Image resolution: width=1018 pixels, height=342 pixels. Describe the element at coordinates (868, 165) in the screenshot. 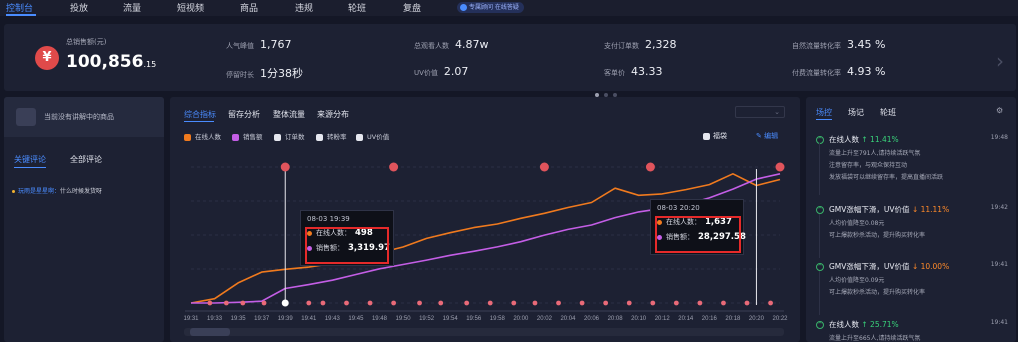

I see `event-line: 注意留存率，与观众保持互动` at that location.